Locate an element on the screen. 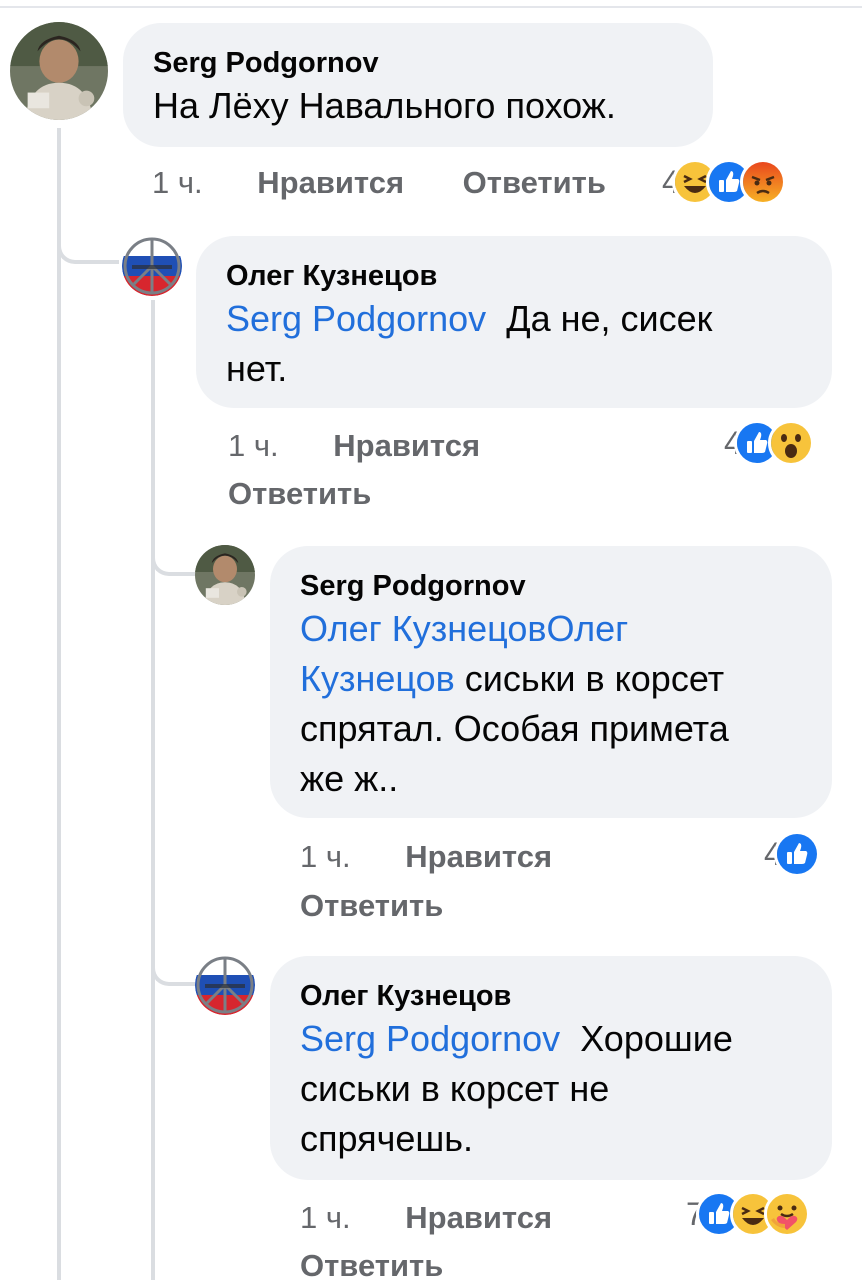 This screenshot has height=1286, width=862. comment-text-line: спрятал. Особая примета is located at coordinates (514, 728).